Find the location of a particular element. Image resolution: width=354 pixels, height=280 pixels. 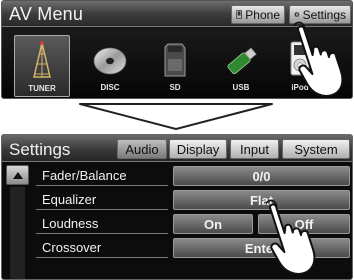

scroll-up-button is located at coordinates (17, 175).